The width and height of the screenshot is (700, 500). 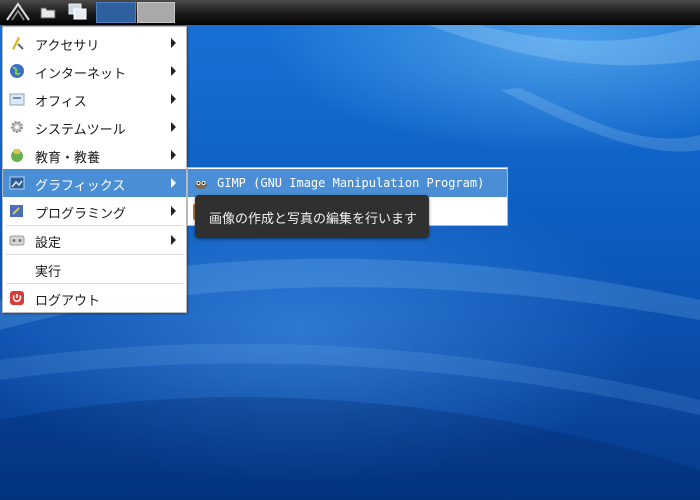 I want to click on top-panel, so click(x=350, y=12).